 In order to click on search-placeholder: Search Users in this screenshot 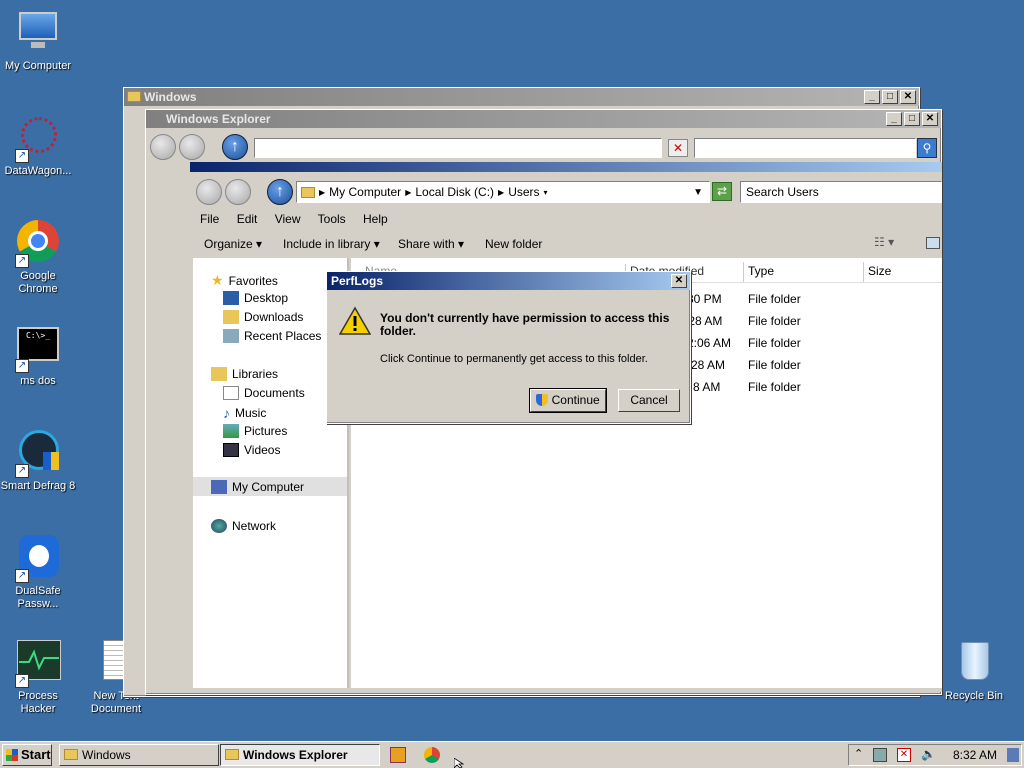, I will do `click(782, 192)`.